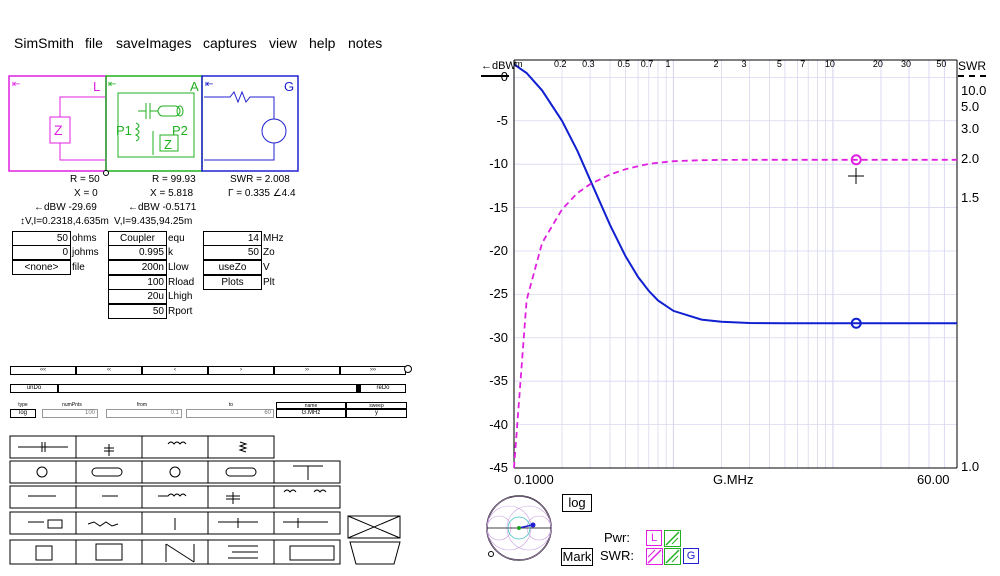 Image resolution: width=1000 pixels, height=576 pixels. Describe the element at coordinates (232, 252) in the screenshot. I see `gen-zo-field: 50` at that location.